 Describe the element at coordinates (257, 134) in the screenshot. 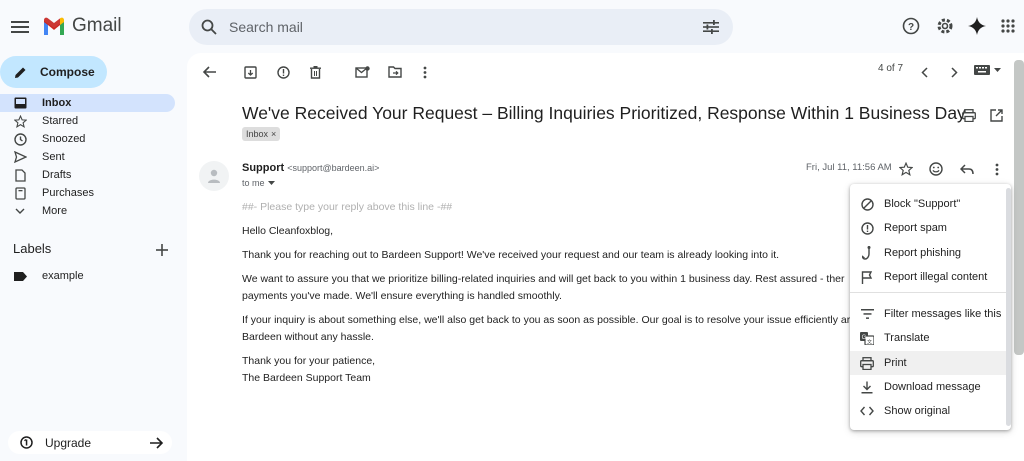

I see `chip-label: Inbox` at that location.